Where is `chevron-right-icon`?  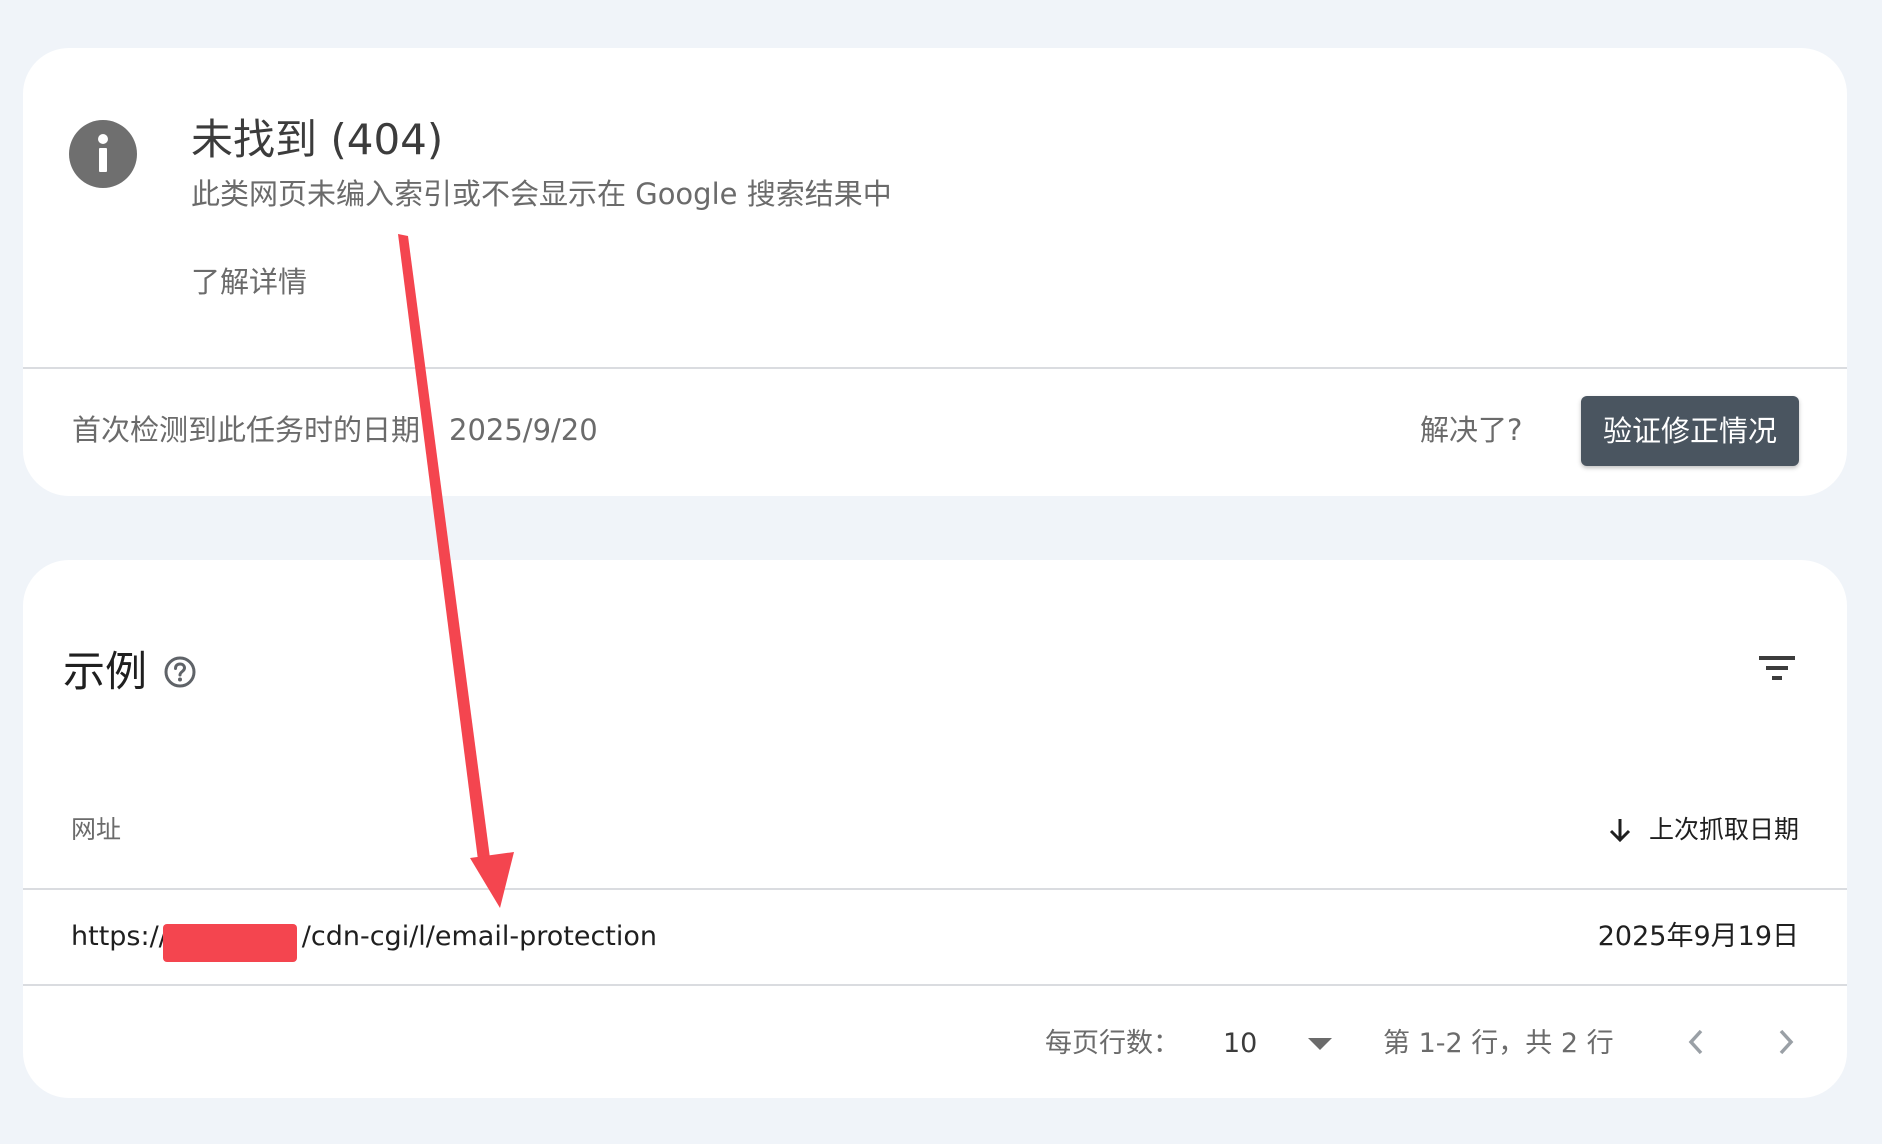 chevron-right-icon is located at coordinates (1786, 1042).